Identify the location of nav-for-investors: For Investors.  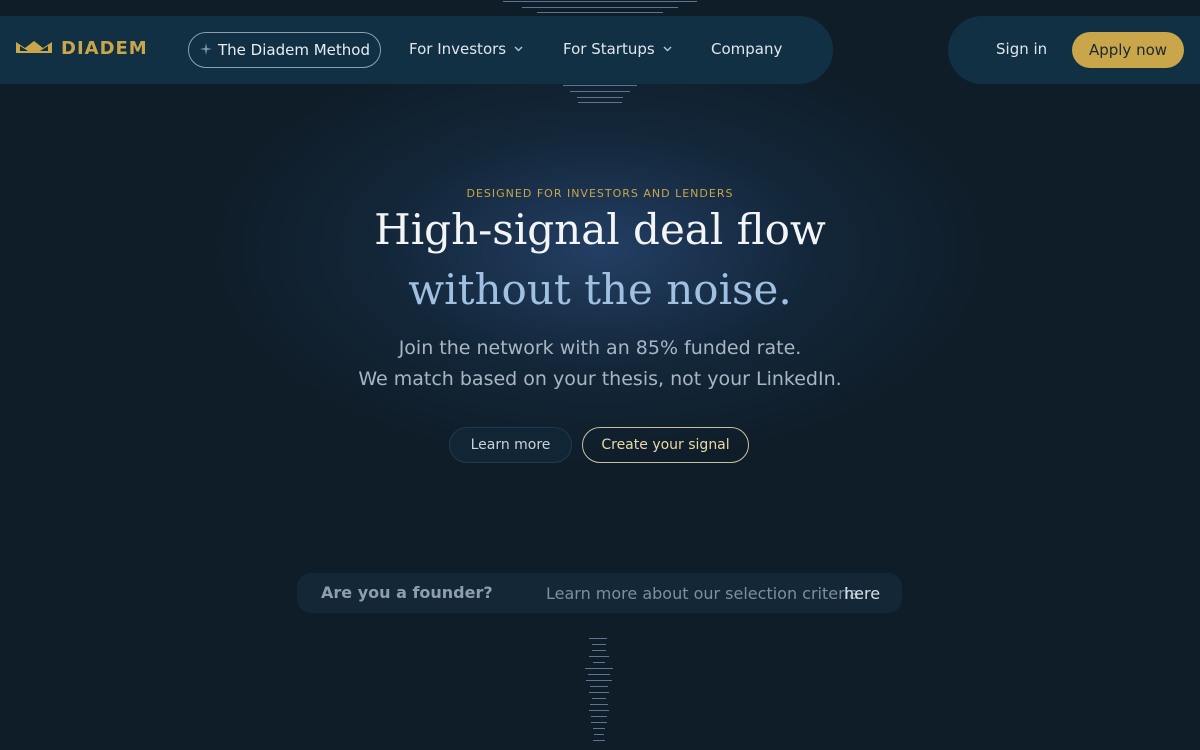
(466, 49).